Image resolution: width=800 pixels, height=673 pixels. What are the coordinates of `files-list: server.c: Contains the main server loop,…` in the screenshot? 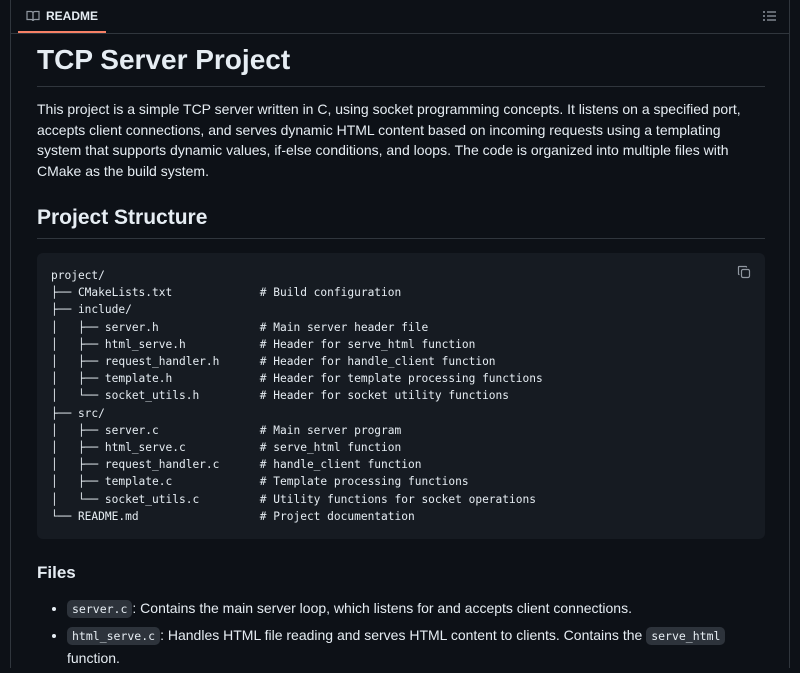 It's located at (401, 633).